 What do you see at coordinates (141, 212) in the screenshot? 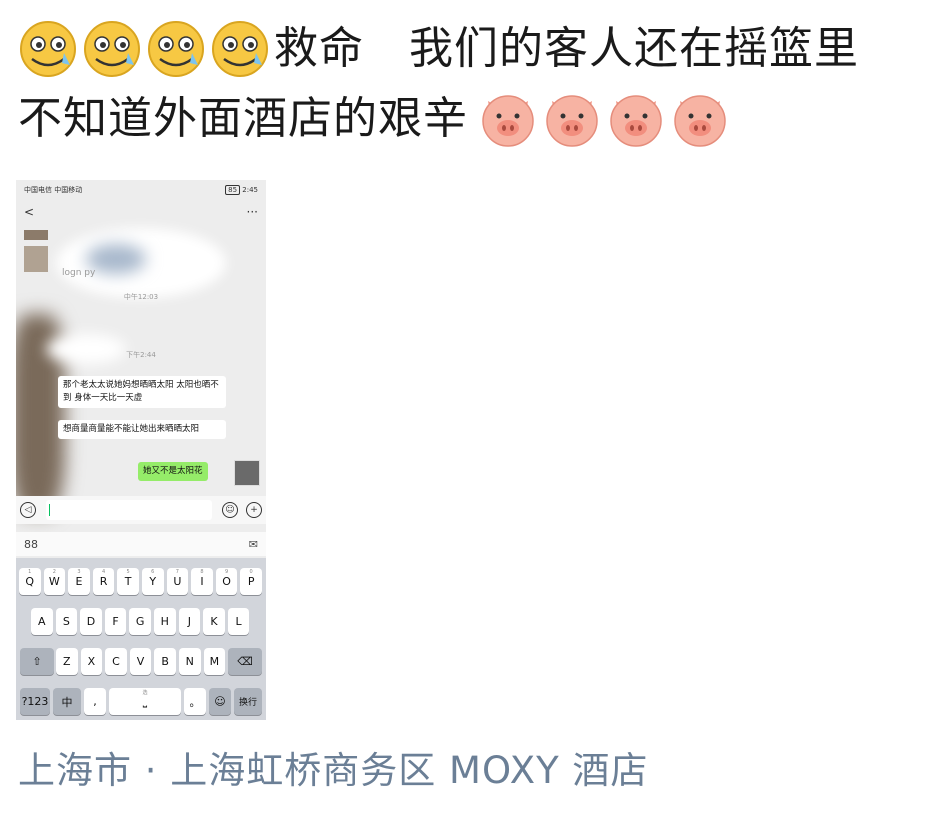
I see `chat-title-bar: < ···` at bounding box center [141, 212].